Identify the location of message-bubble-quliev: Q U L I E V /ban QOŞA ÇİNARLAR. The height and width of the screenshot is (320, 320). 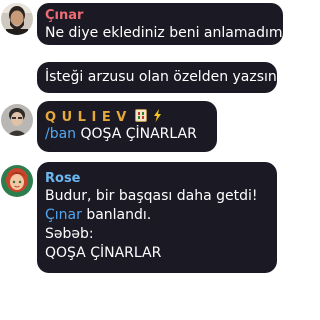
(127, 126).